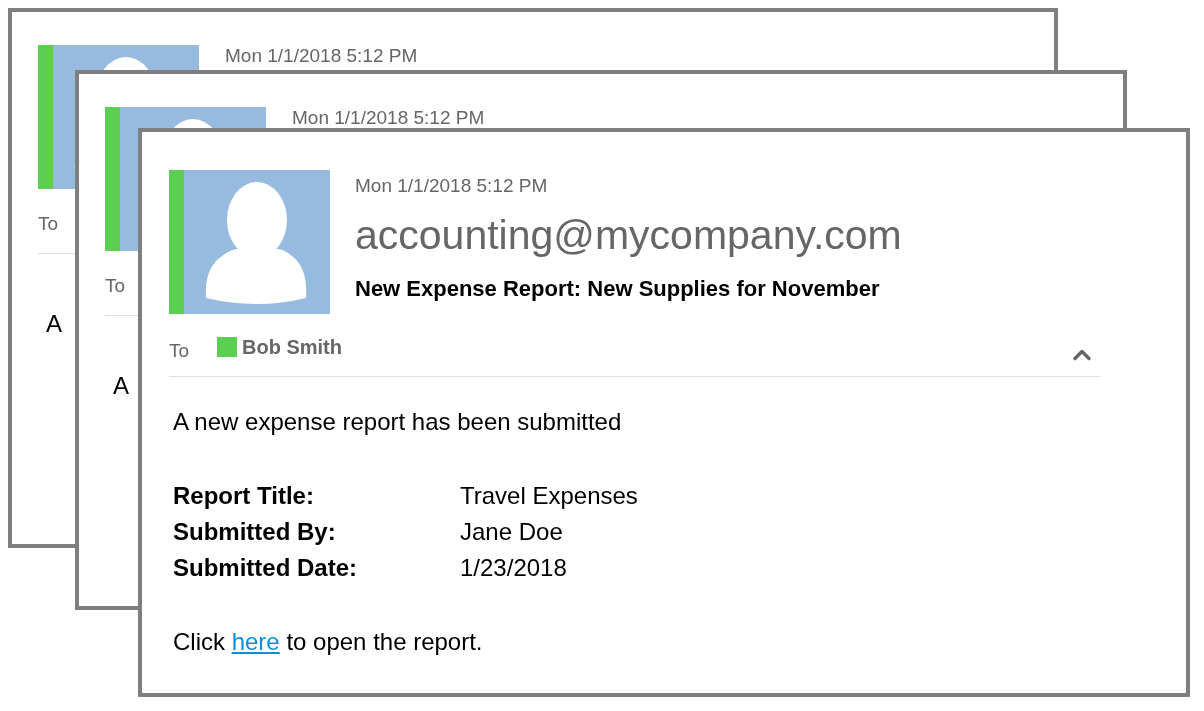  What do you see at coordinates (549, 496) in the screenshot?
I see `detail-value: Travel Expenses` at bounding box center [549, 496].